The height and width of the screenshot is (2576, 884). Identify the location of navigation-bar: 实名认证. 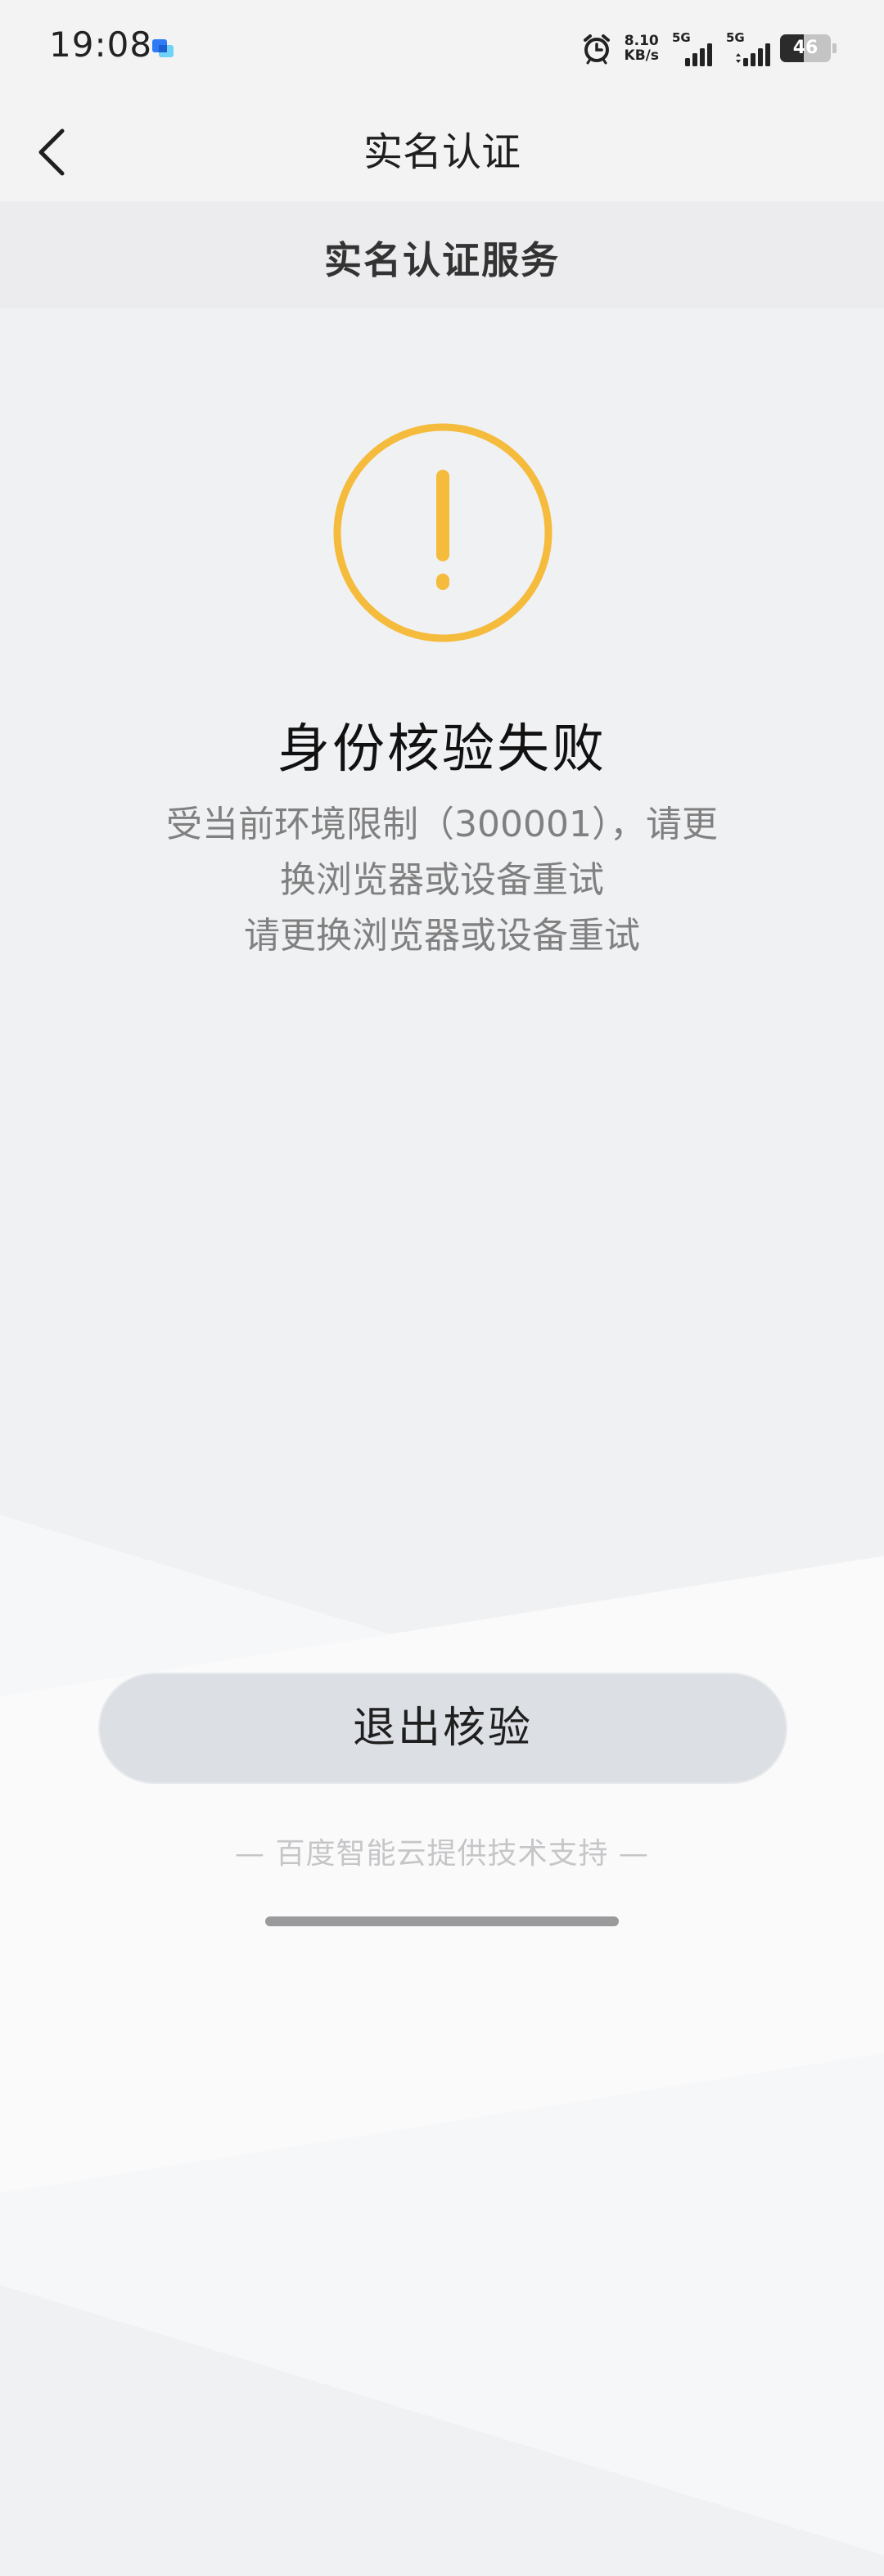
(442, 149).